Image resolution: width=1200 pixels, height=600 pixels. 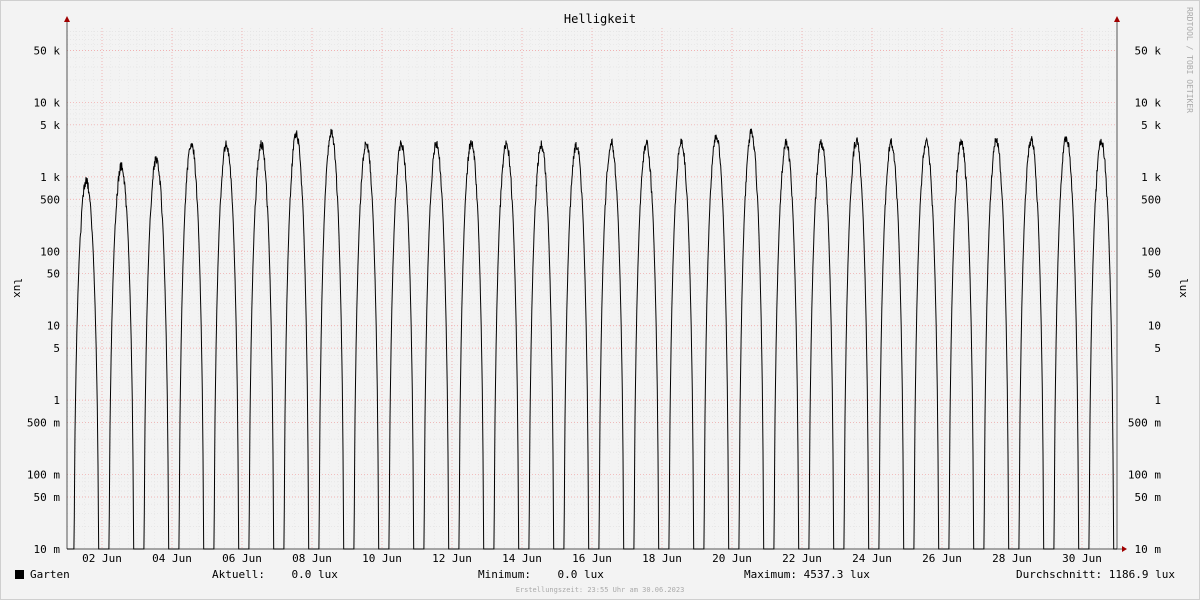 What do you see at coordinates (50, 177) in the screenshot?
I see `y-tick-label-left: 1 k` at bounding box center [50, 177].